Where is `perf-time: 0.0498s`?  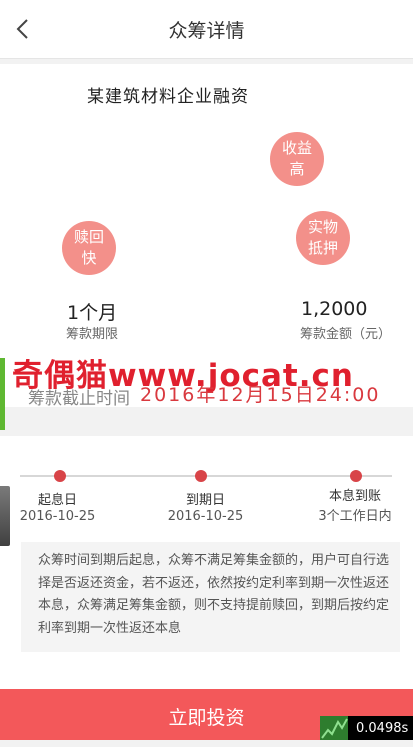 perf-time: 0.0498s is located at coordinates (382, 728).